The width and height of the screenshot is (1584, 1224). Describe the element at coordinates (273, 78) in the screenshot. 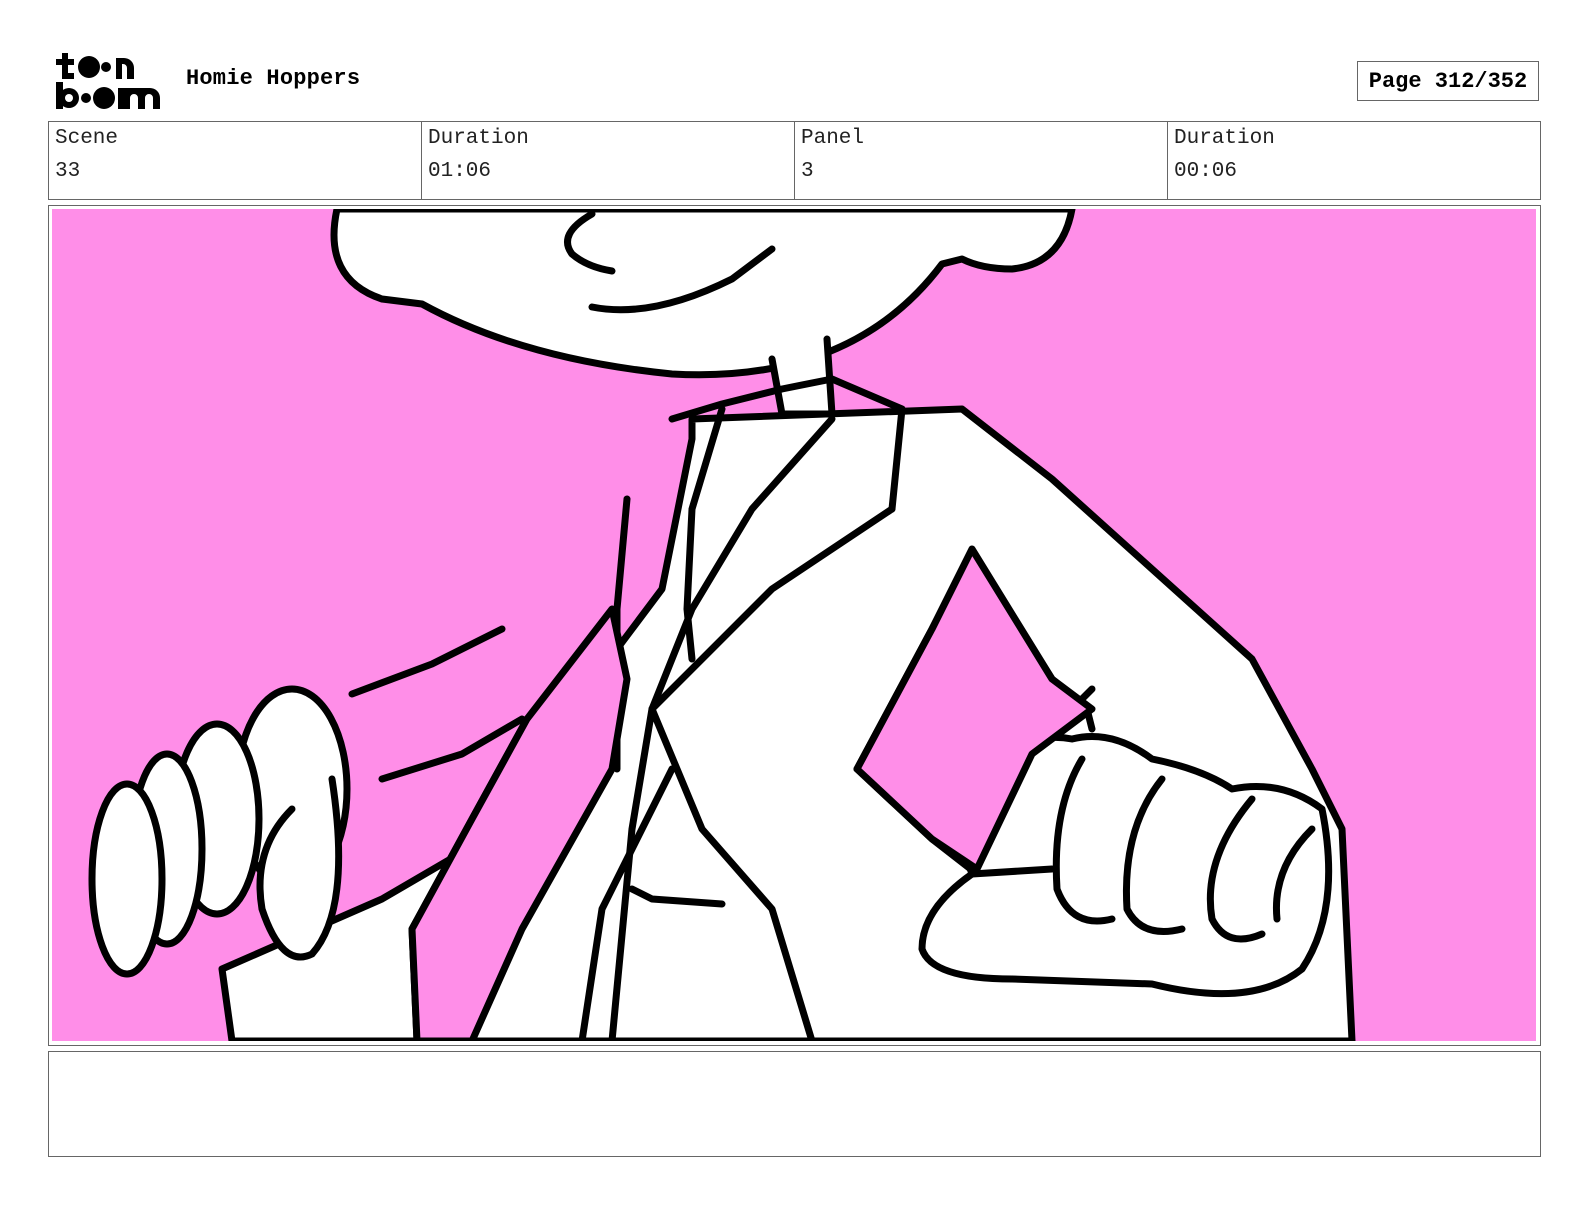

I see `project-title: Homie Hoppers` at that location.